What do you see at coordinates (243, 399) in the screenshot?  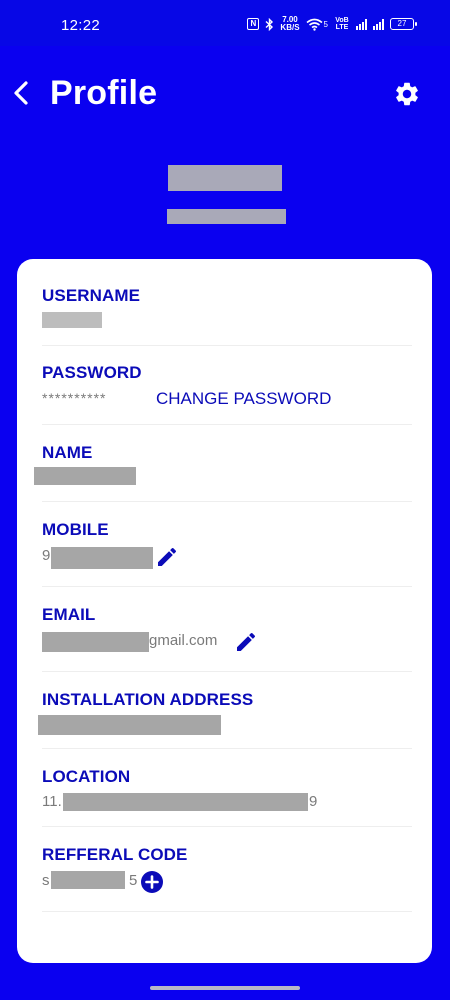 I see `change-password-button: CHANGE PASSWORD` at bounding box center [243, 399].